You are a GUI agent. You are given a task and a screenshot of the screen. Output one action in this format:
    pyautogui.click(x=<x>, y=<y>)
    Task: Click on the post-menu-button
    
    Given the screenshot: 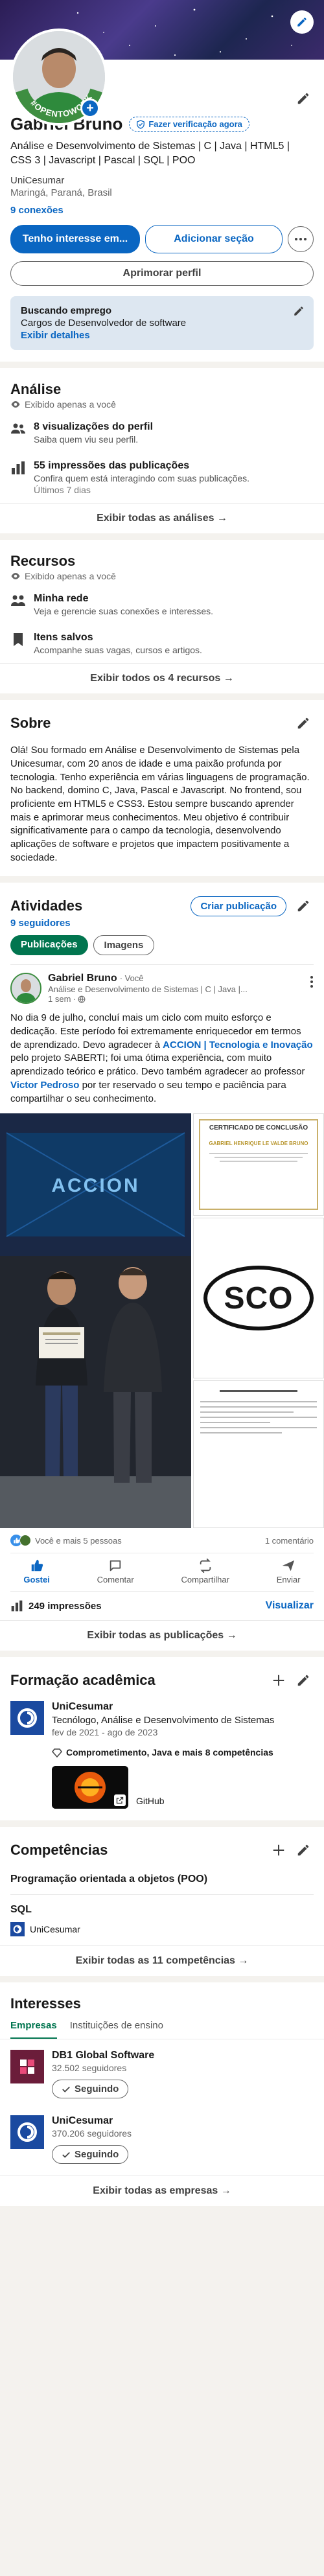 What is the action you would take?
    pyautogui.click(x=312, y=981)
    